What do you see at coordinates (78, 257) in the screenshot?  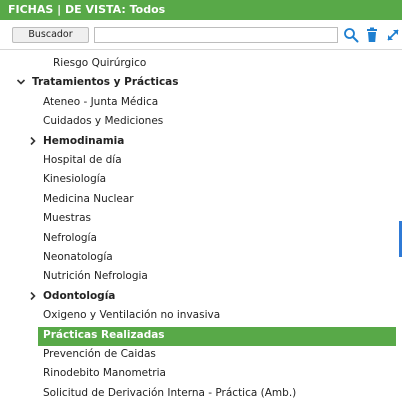 I see `tree-item-label: Neonatología` at bounding box center [78, 257].